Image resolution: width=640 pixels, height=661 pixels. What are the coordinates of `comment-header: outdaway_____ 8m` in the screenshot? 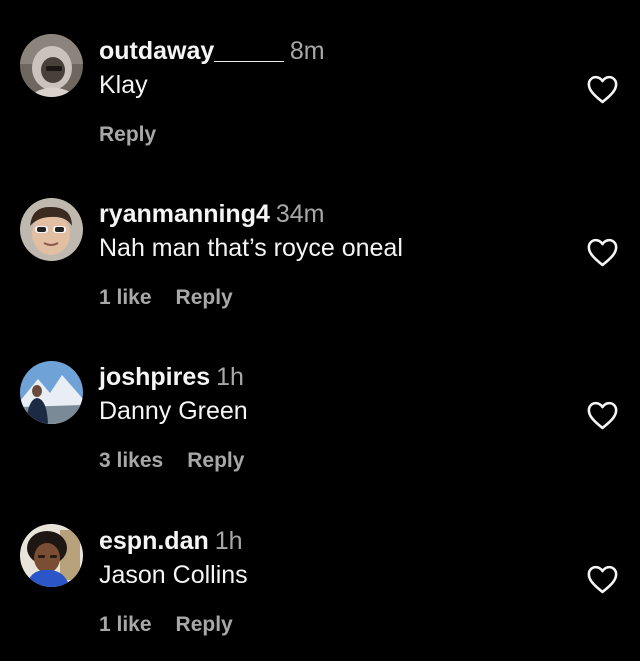 It's located at (212, 51).